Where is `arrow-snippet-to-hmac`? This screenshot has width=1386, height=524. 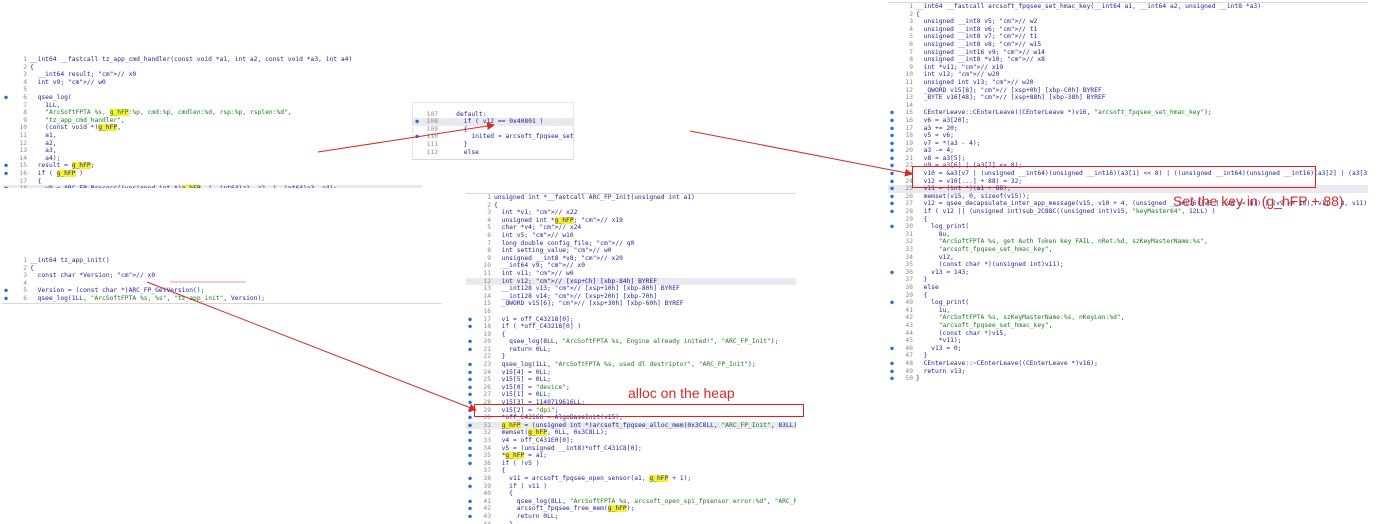 arrow-snippet-to-hmac is located at coordinates (801, 153).